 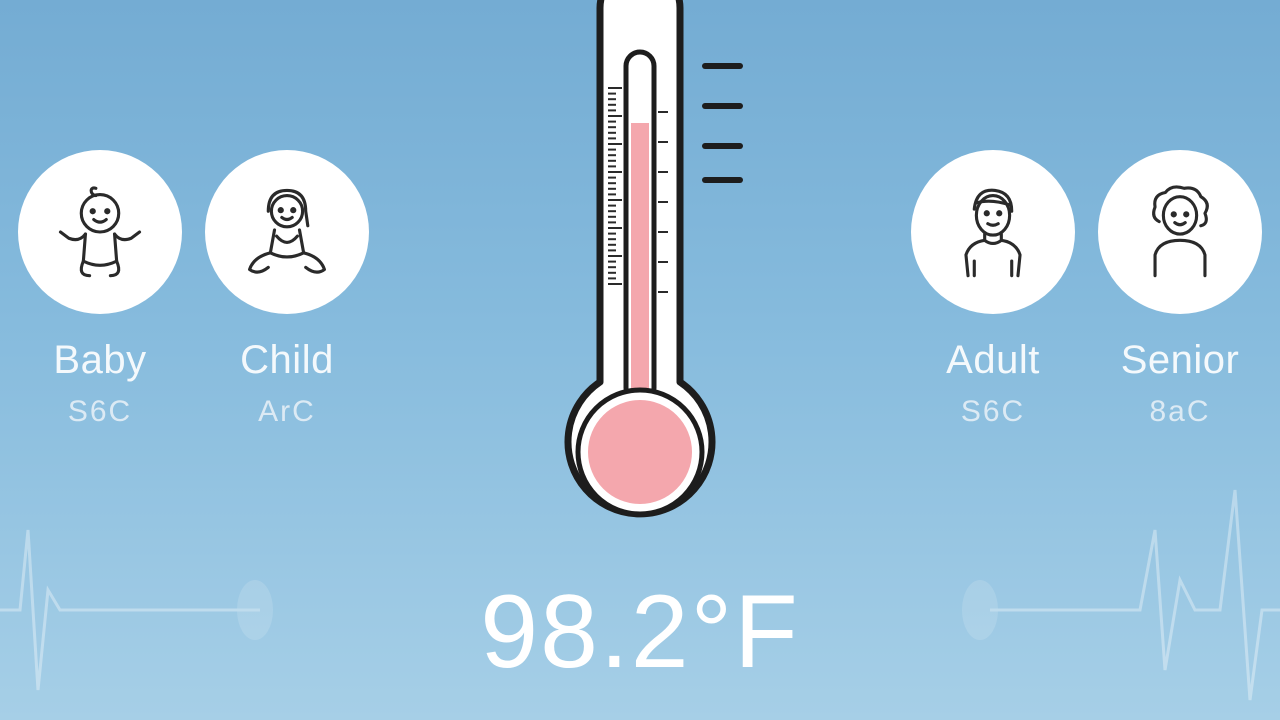 What do you see at coordinates (640, 452) in the screenshot?
I see `thermometer-bulb` at bounding box center [640, 452].